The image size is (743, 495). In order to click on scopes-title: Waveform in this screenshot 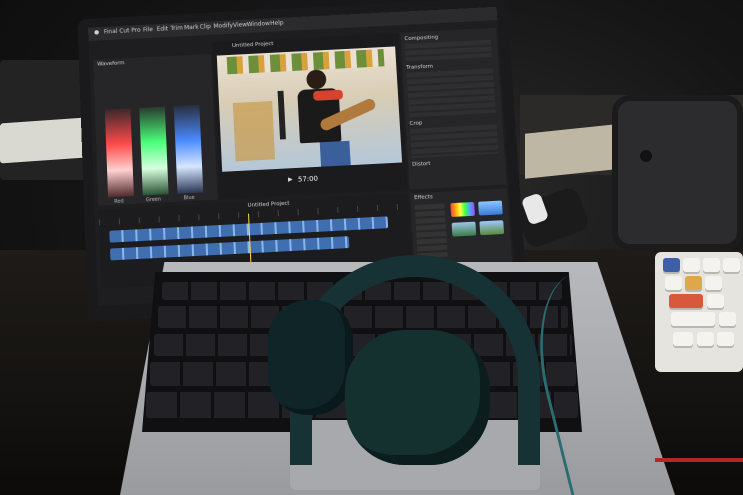, I will do `click(111, 64)`.